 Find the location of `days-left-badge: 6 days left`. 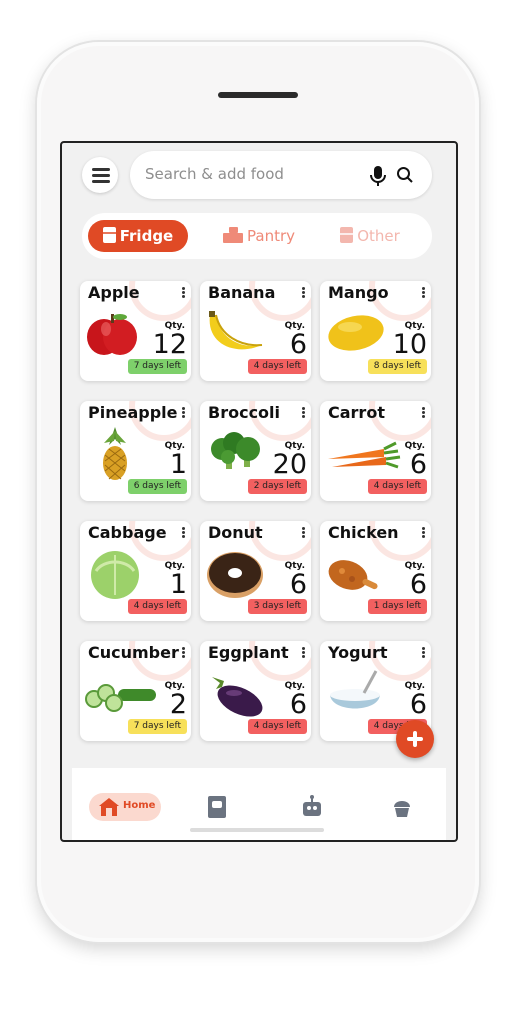

days-left-badge: 6 days left is located at coordinates (157, 486).